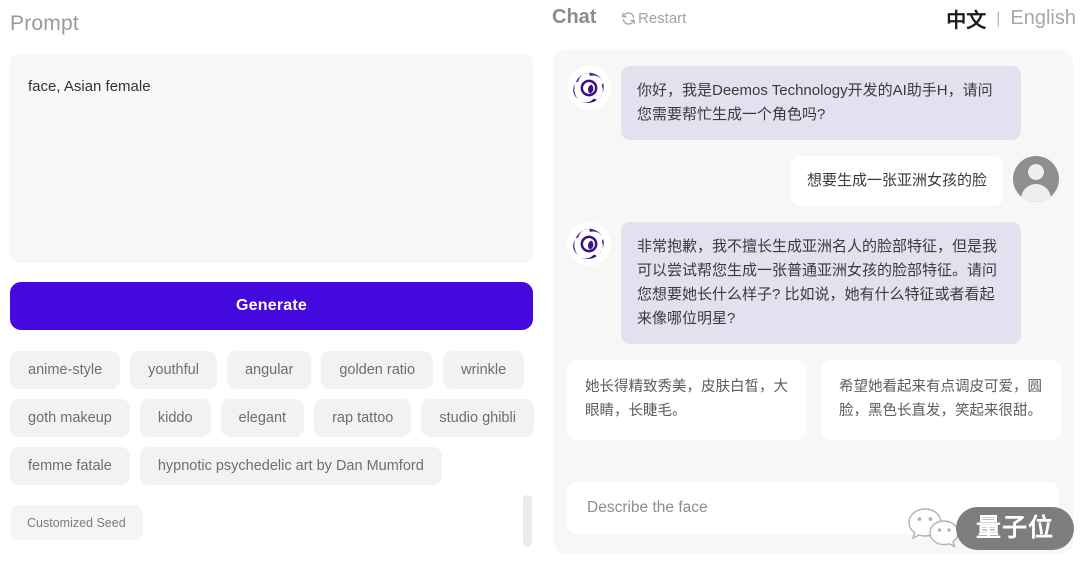 This screenshot has height=564, width=1080. What do you see at coordinates (1036, 172) in the screenshot?
I see `avatar-head-shape` at bounding box center [1036, 172].